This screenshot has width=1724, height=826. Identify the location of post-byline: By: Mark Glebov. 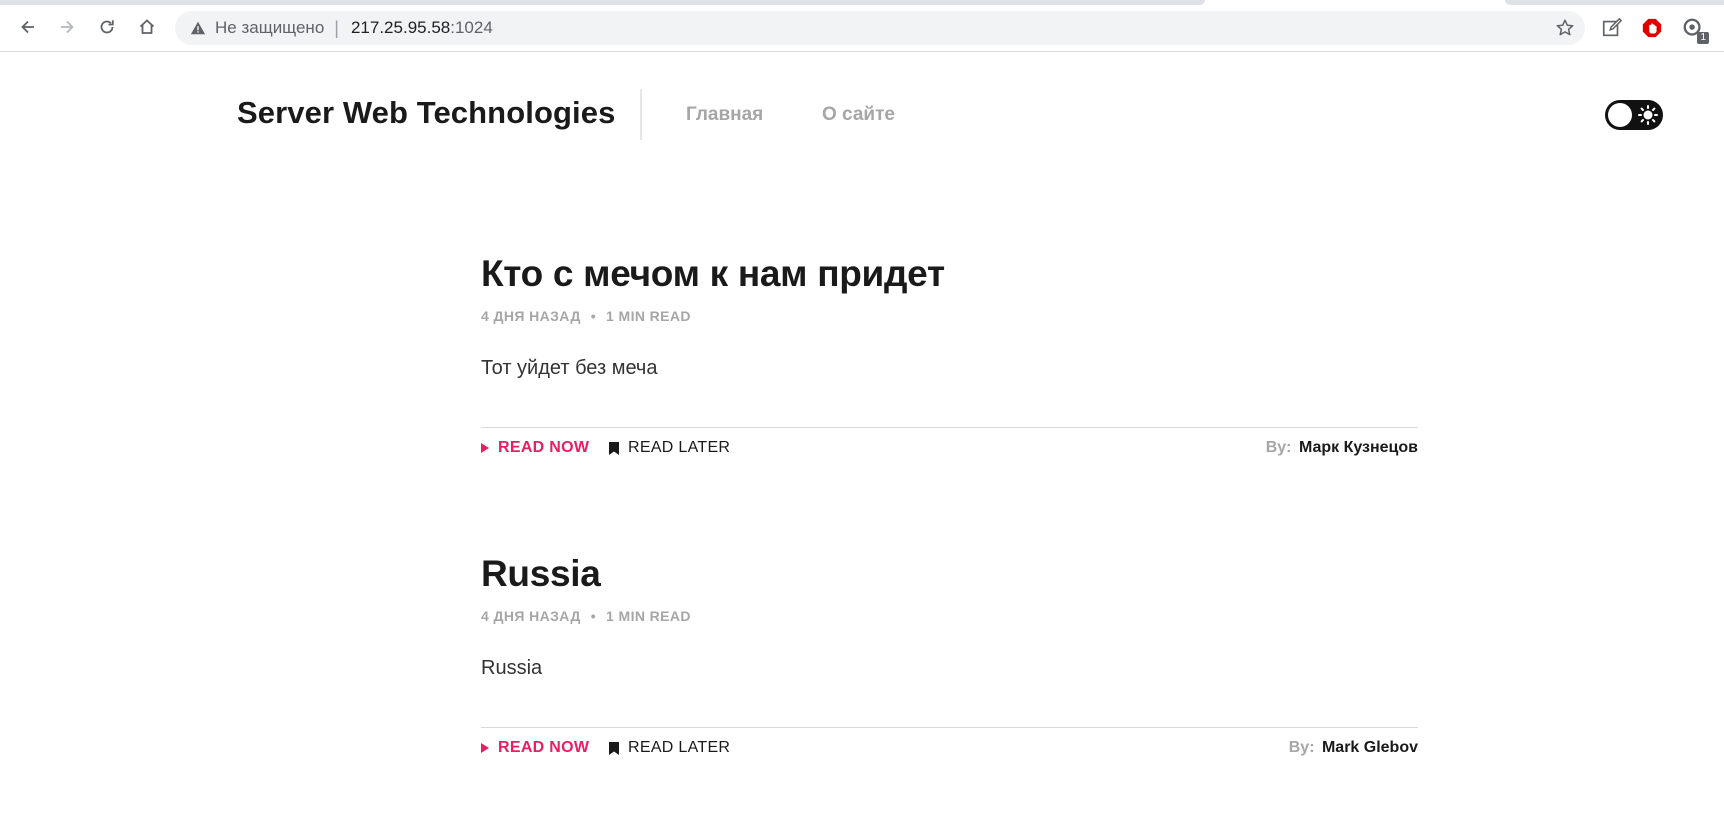
(1353, 748).